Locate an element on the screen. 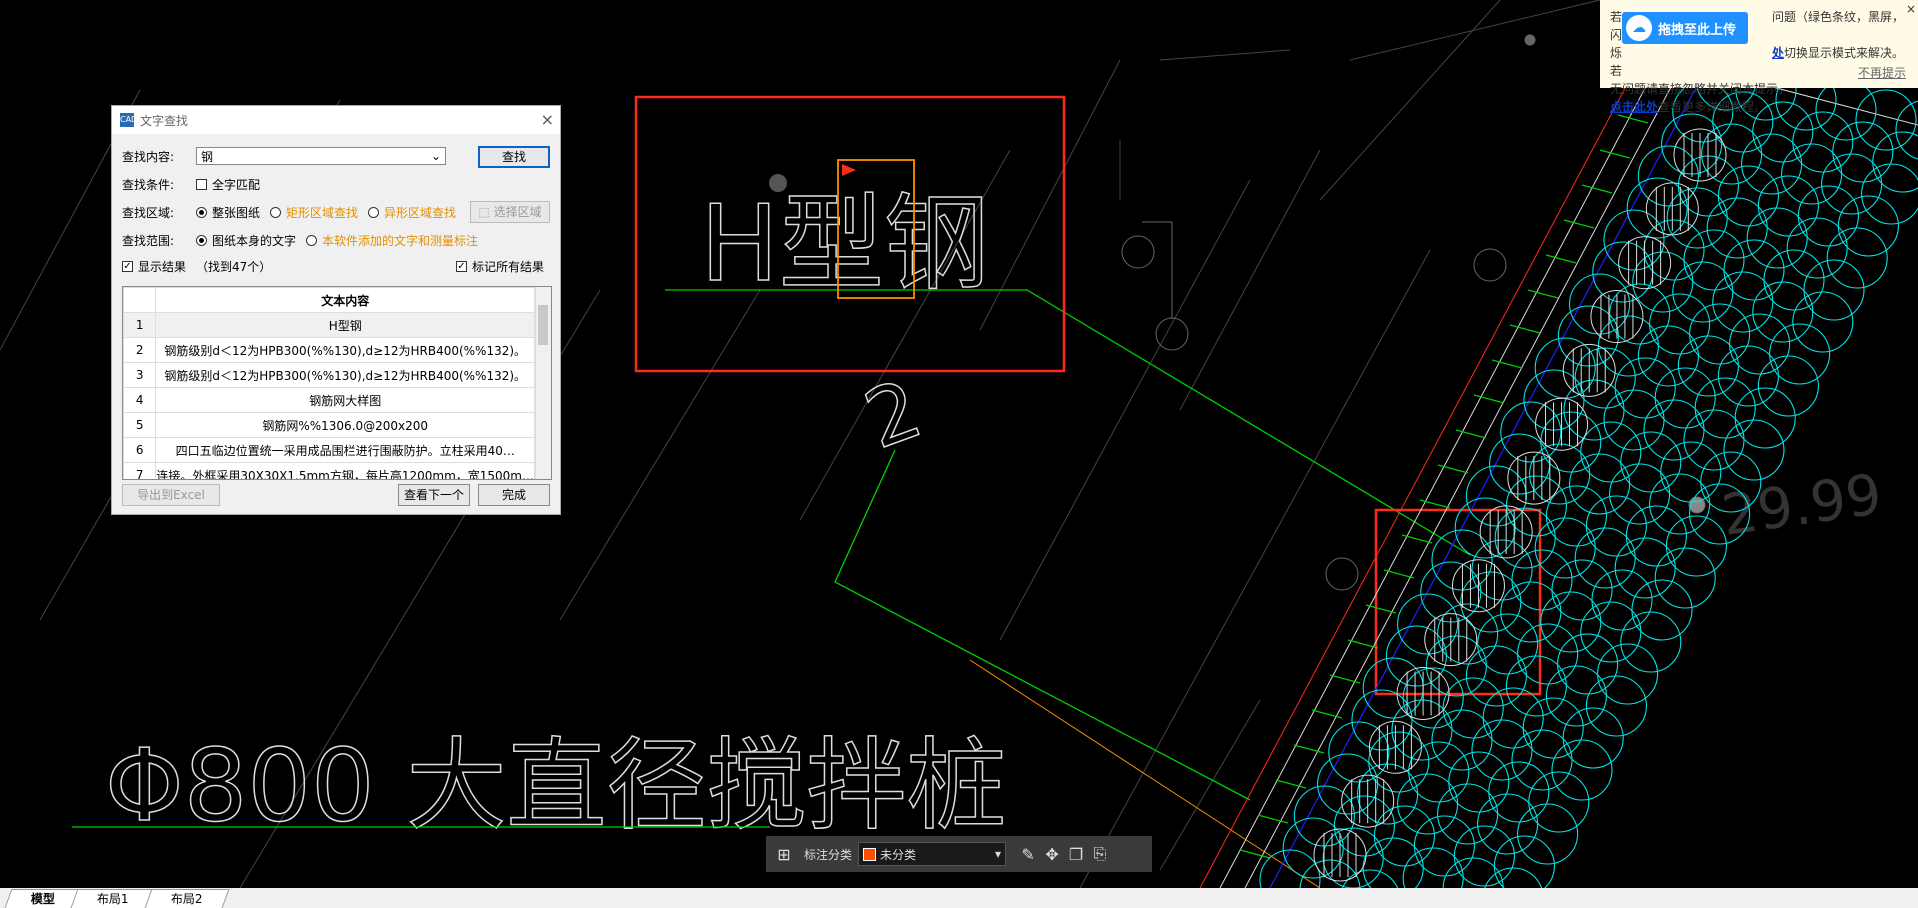 The height and width of the screenshot is (908, 1918). notice-text: 无问题请直接忽略并关闭本提示。 is located at coordinates (1700, 89).